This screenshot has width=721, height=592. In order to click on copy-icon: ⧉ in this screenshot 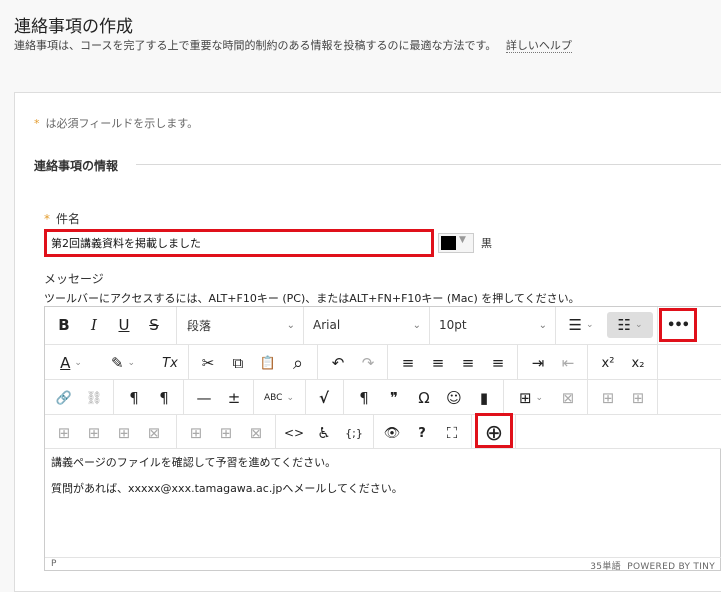, I will do `click(238, 363)`.